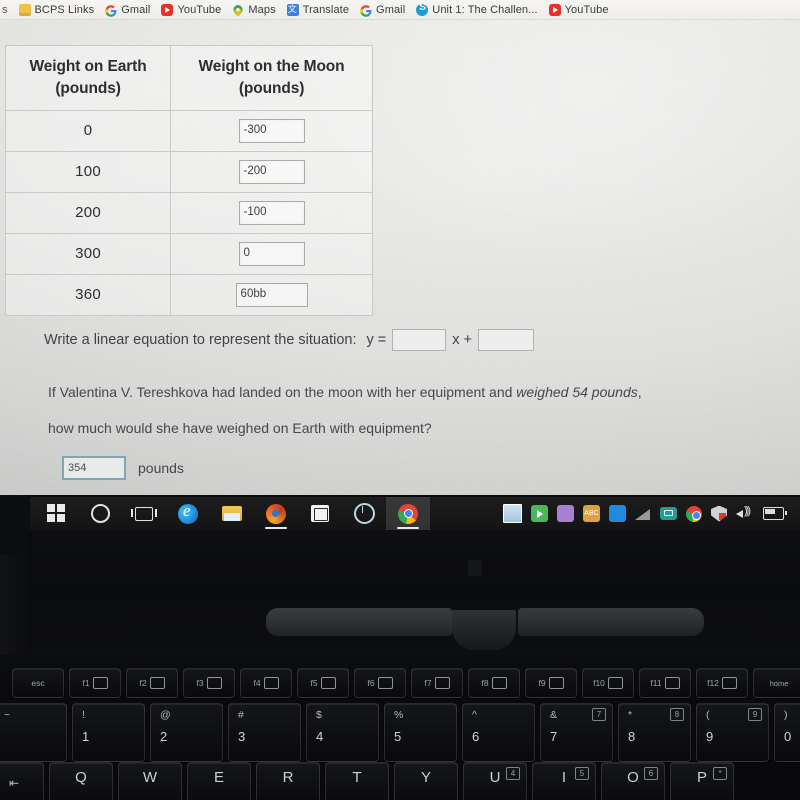 The image size is (800, 800). What do you see at coordinates (188, 130) in the screenshot?
I see `table-row: 0 -300` at bounding box center [188, 130].